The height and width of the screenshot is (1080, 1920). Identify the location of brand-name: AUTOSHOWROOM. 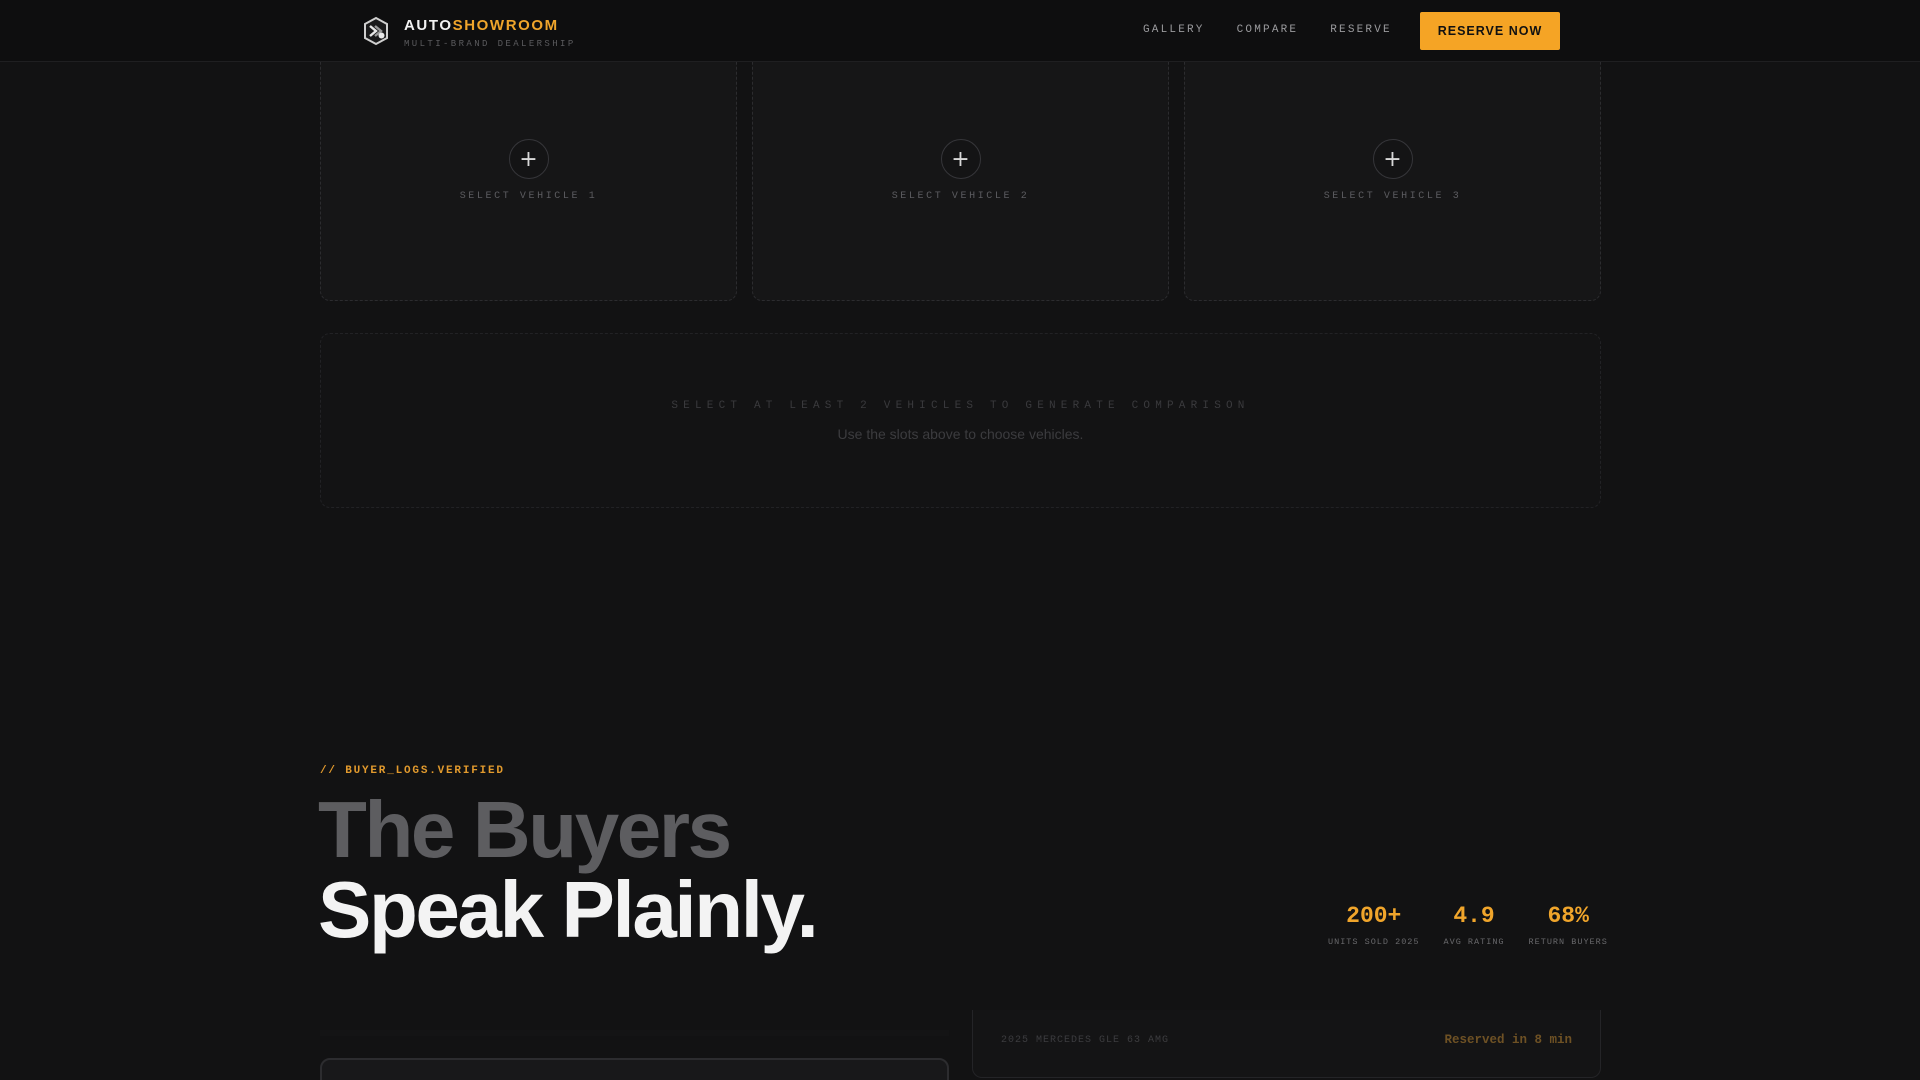
(490, 25).